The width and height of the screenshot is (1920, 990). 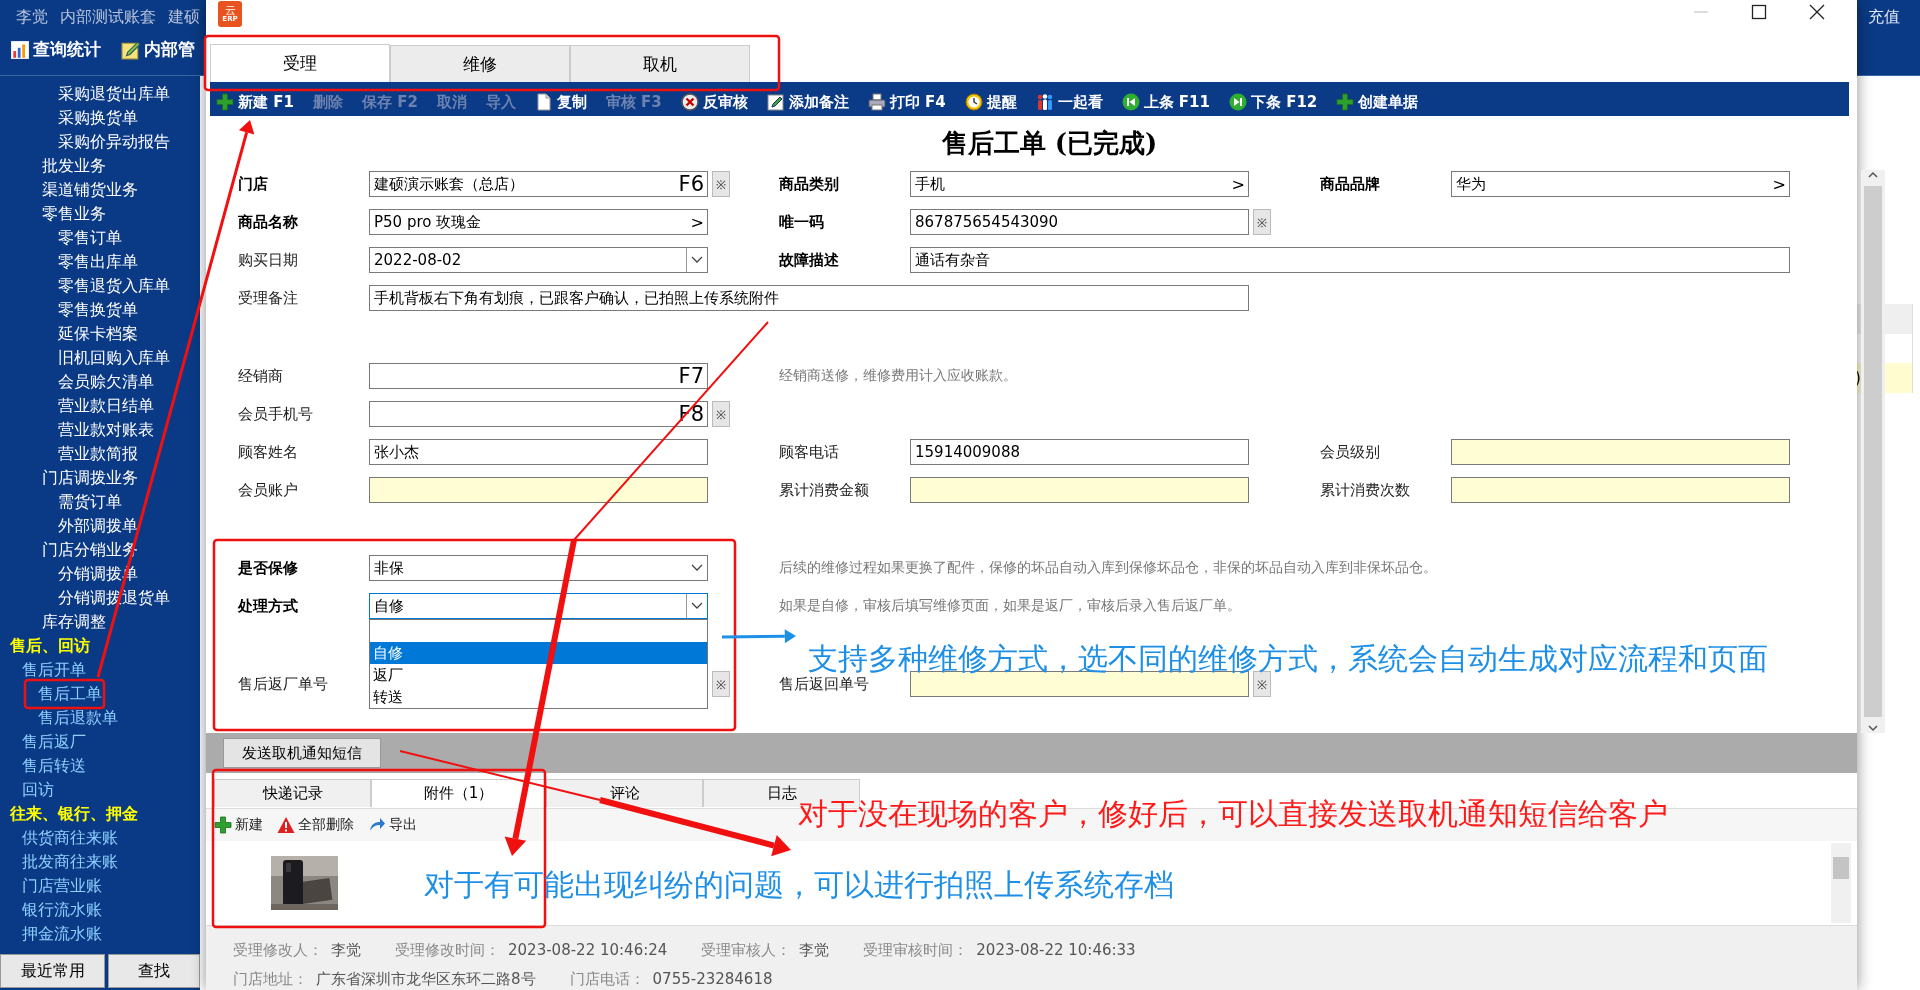 I want to click on input-field: 手机 >, so click(x=1079, y=184).